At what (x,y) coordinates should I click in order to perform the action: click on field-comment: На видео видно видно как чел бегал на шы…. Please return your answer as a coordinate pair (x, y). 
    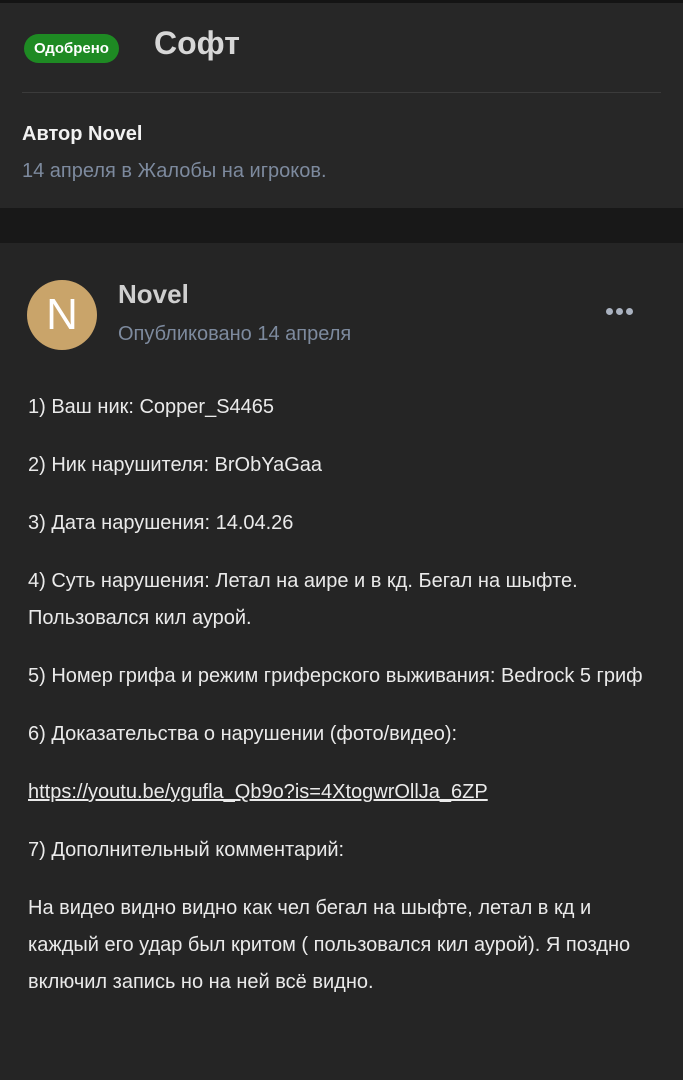
    Looking at the image, I should click on (329, 945).